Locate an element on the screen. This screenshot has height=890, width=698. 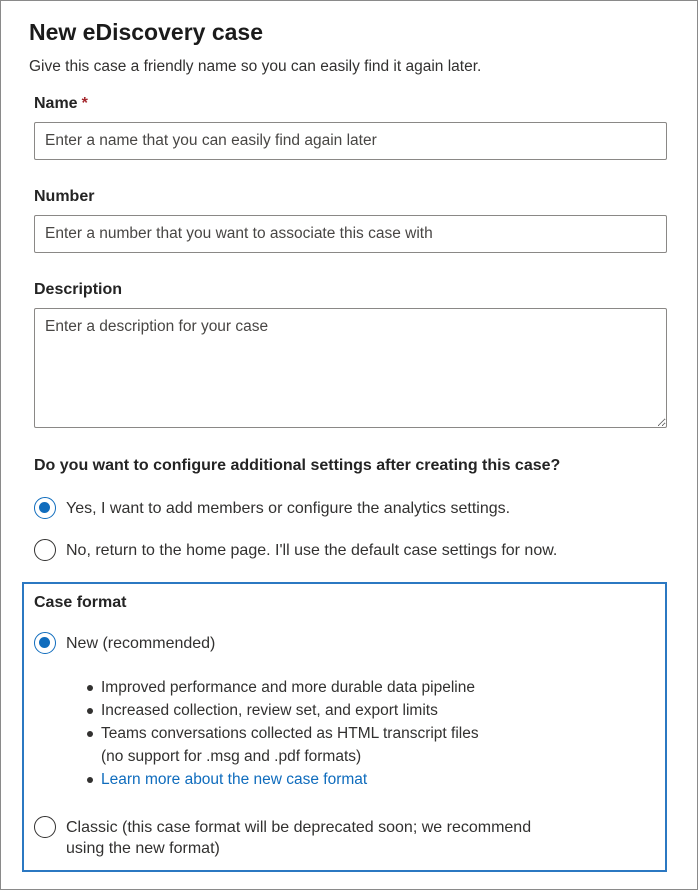
name-label: Name * is located at coordinates (61, 104).